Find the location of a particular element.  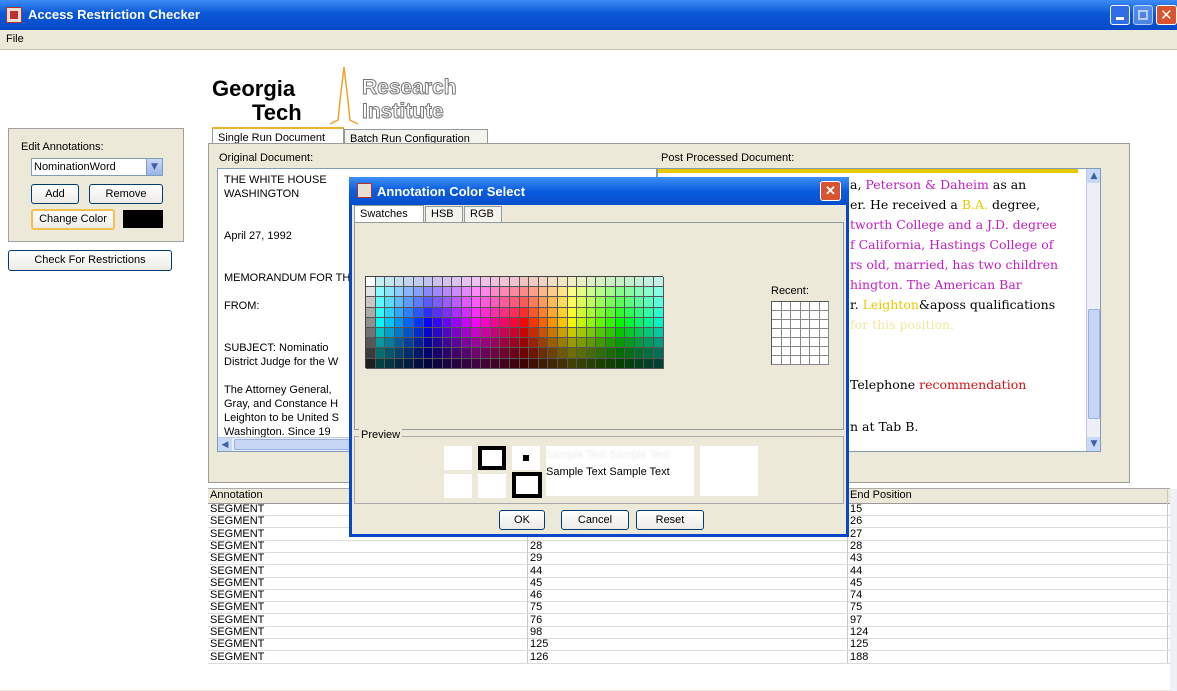

column-header-end: End Position is located at coordinates (1008, 496).